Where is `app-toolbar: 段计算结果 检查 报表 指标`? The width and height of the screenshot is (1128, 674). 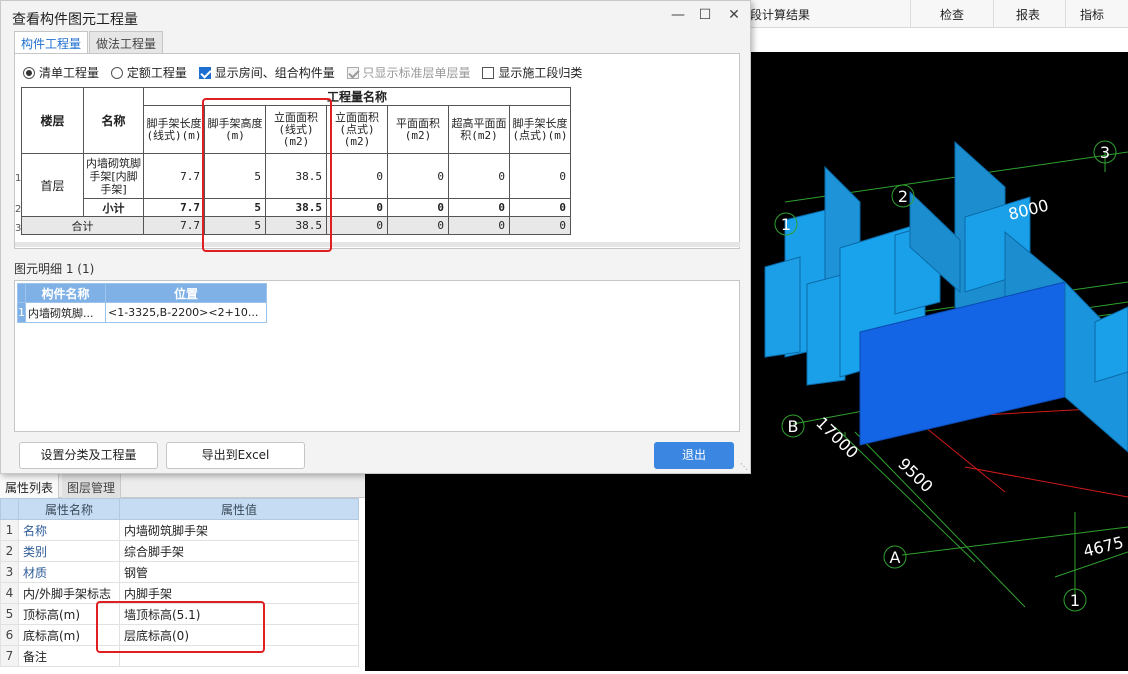
app-toolbar: 段计算结果 检查 报表 指标 is located at coordinates (939, 14).